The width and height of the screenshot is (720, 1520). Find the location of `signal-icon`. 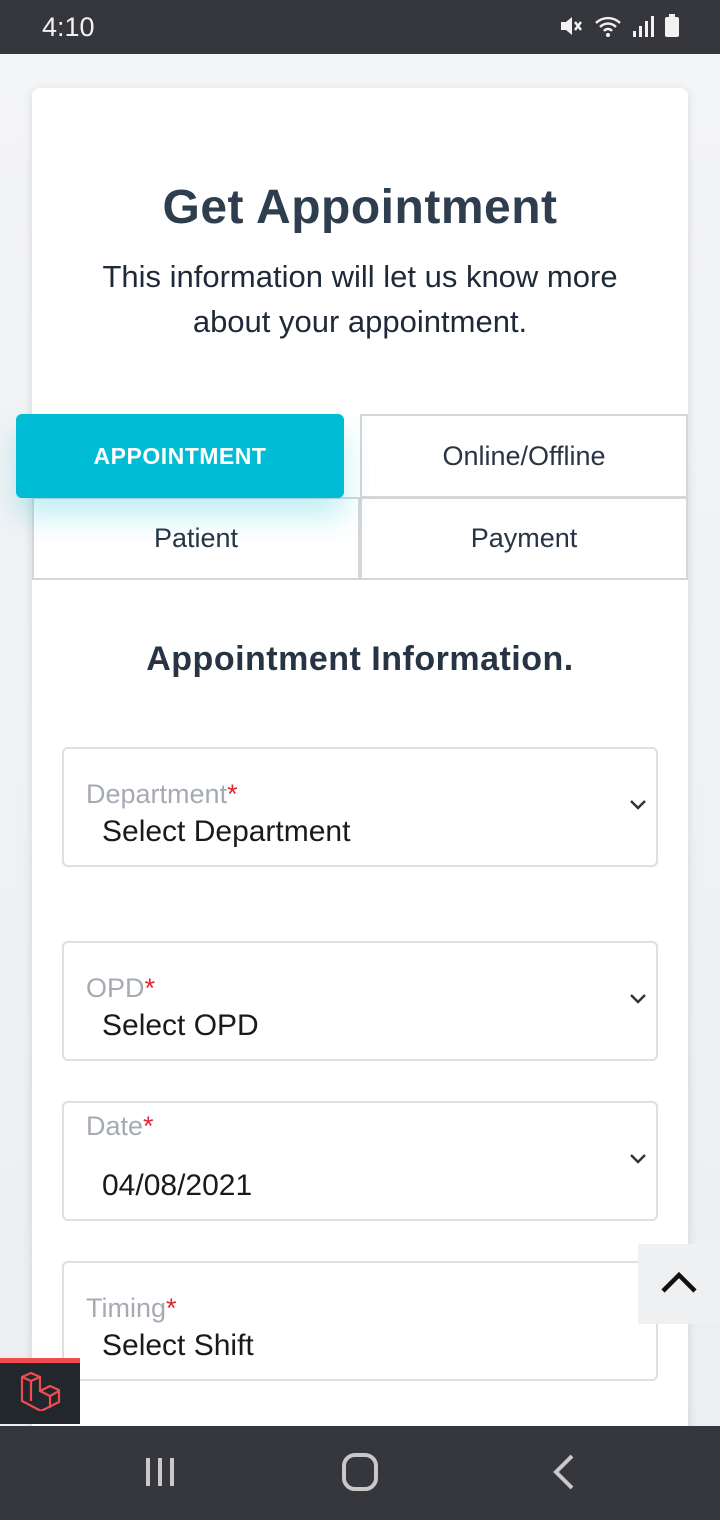

signal-icon is located at coordinates (643, 26).